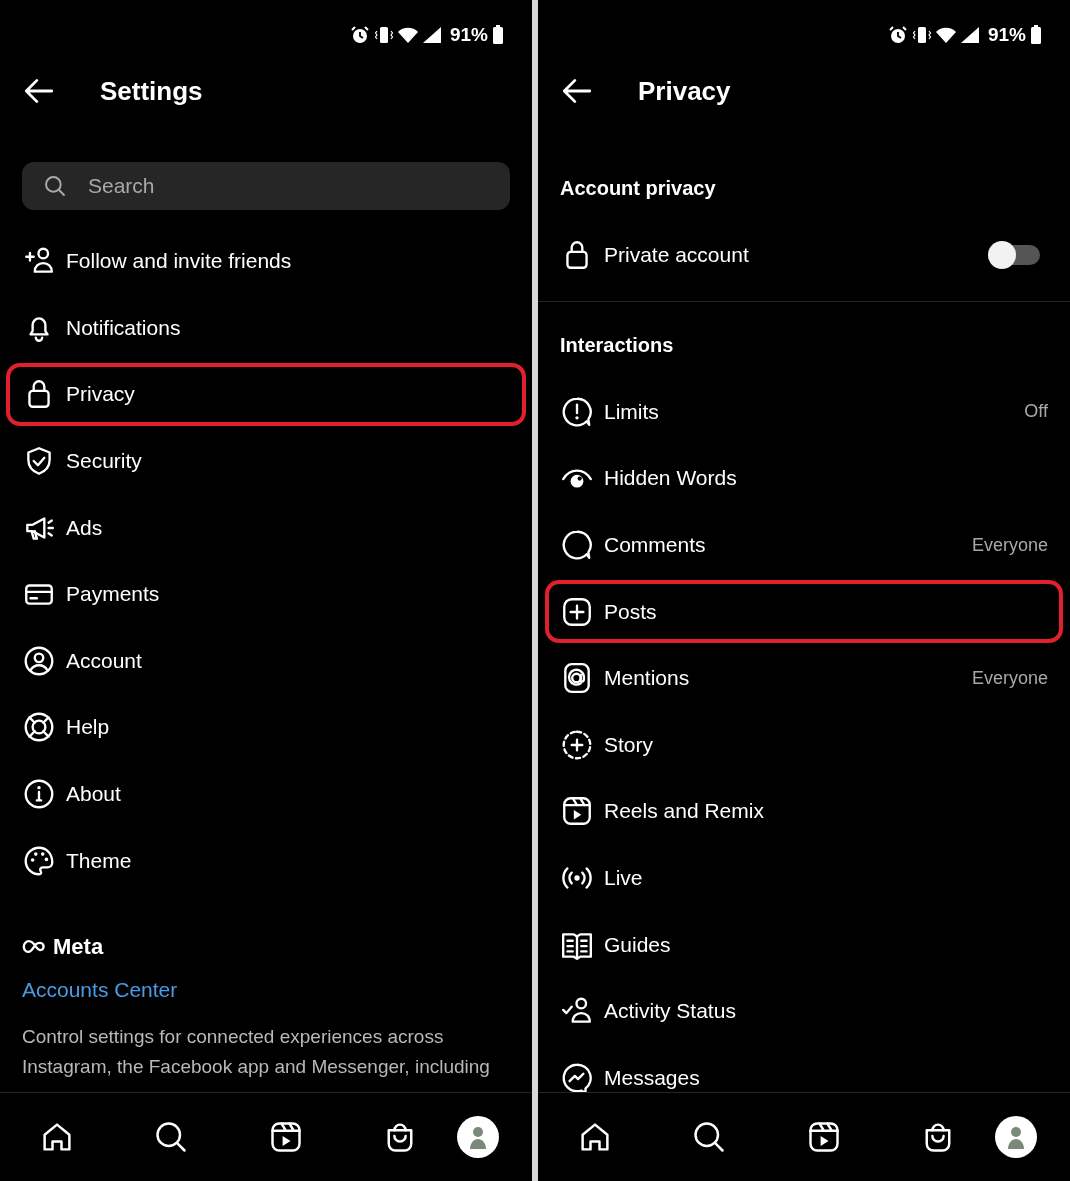 This screenshot has width=1070, height=1181. What do you see at coordinates (804, 678) in the screenshot?
I see `settings-item: Mentions Everyone` at bounding box center [804, 678].